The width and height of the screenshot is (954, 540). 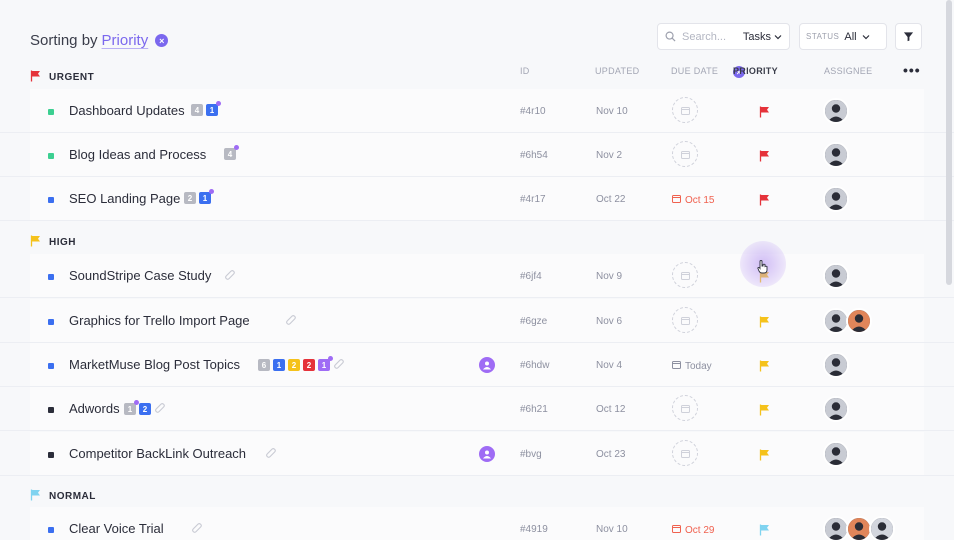 I want to click on status-filter-dropdown: STATUS All, so click(x=843, y=36).